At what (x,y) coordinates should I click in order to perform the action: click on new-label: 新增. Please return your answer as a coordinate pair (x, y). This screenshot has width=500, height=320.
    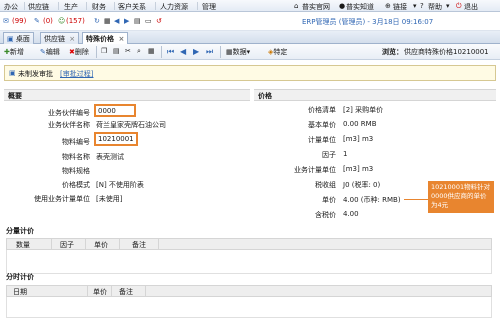
    Looking at the image, I should click on (16, 52).